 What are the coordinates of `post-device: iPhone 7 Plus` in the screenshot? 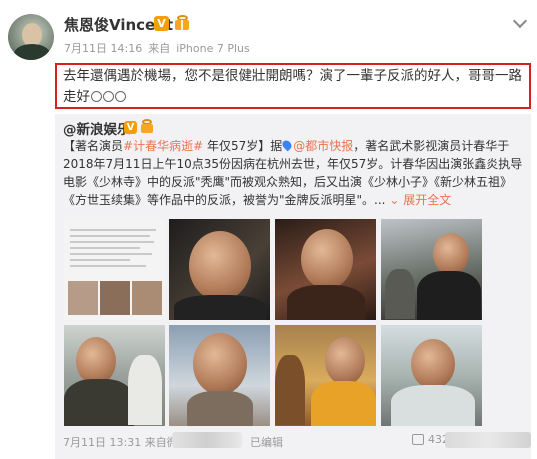 It's located at (213, 48).